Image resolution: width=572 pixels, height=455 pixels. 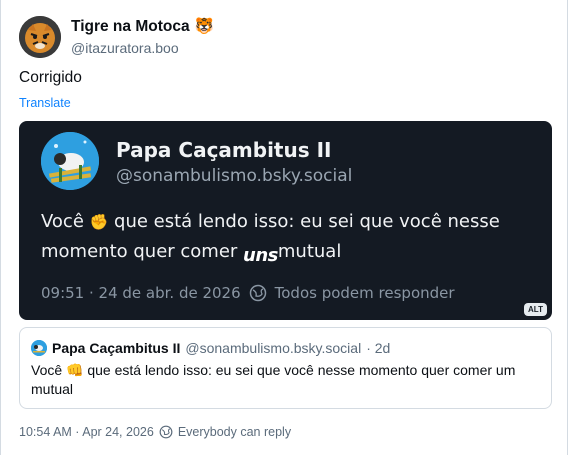 What do you see at coordinates (364, 293) in the screenshot?
I see `image-reply-setting: Todos podem responder` at bounding box center [364, 293].